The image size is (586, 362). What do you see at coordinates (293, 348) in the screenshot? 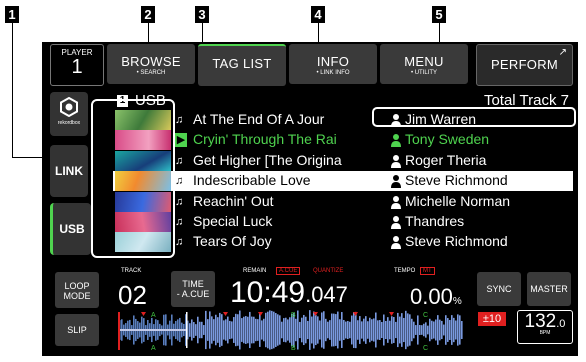
I see `hot-cue-label: B` at bounding box center [293, 348].